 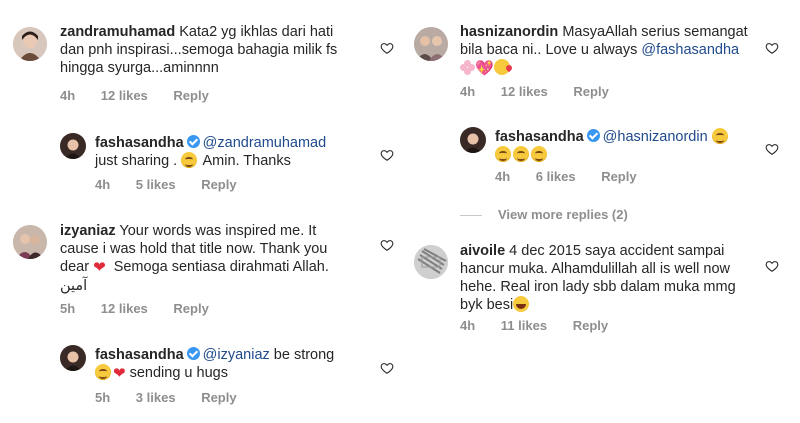 What do you see at coordinates (563, 214) in the screenshot?
I see `view-more-label: View more replies (2)` at bounding box center [563, 214].